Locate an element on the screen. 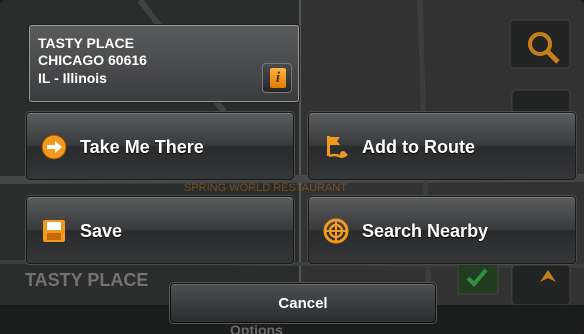 The height and width of the screenshot is (334, 584). cancel-button: Cancel is located at coordinates (303, 303).